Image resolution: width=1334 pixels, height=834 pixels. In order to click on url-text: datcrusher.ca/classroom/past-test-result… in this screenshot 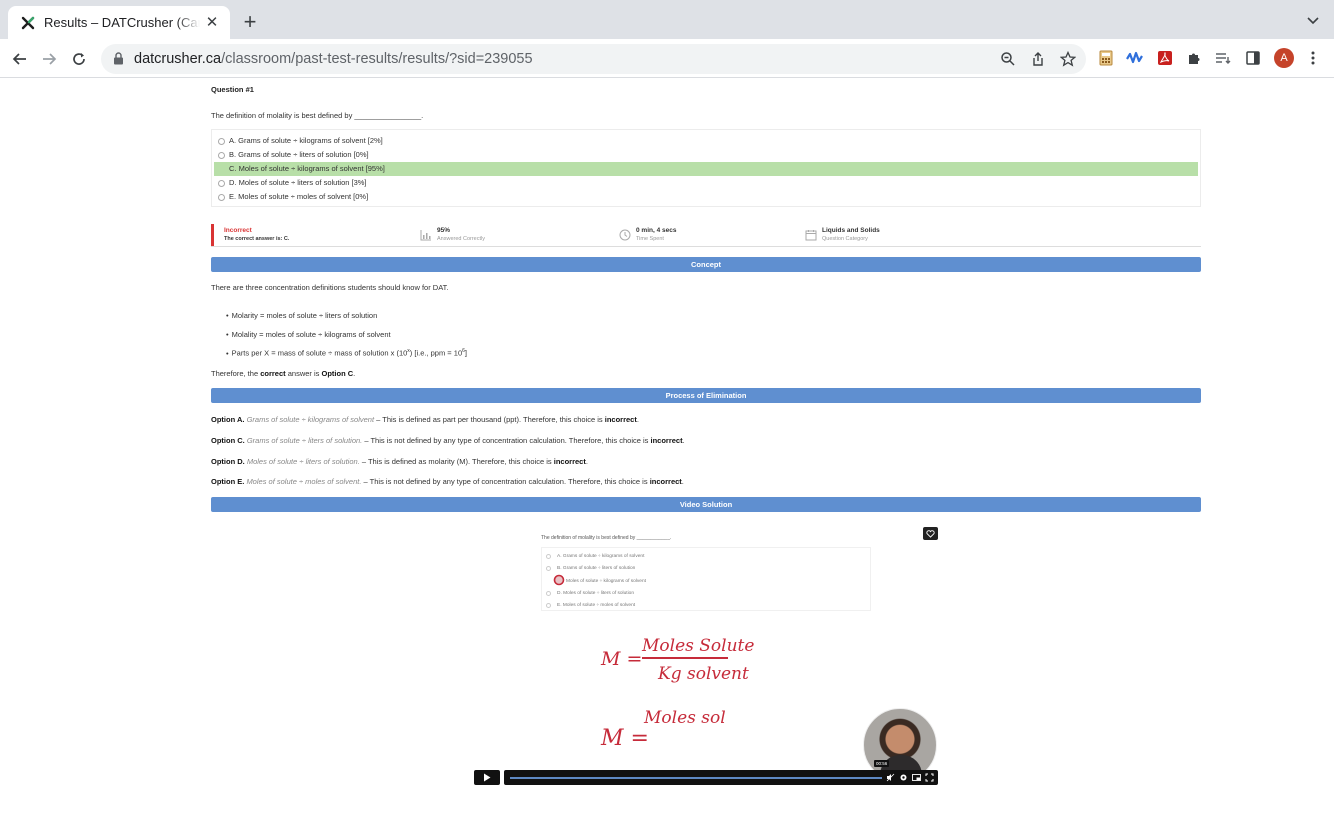, I will do `click(333, 59)`.